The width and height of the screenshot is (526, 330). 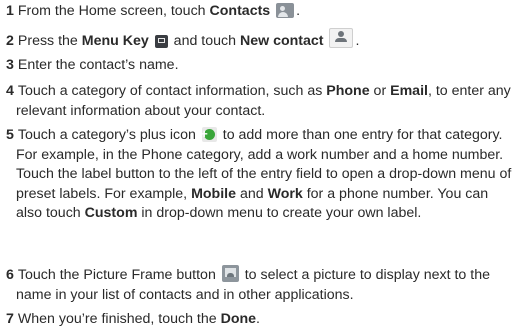 What do you see at coordinates (230, 273) in the screenshot?
I see `picture-frame-icon` at bounding box center [230, 273].